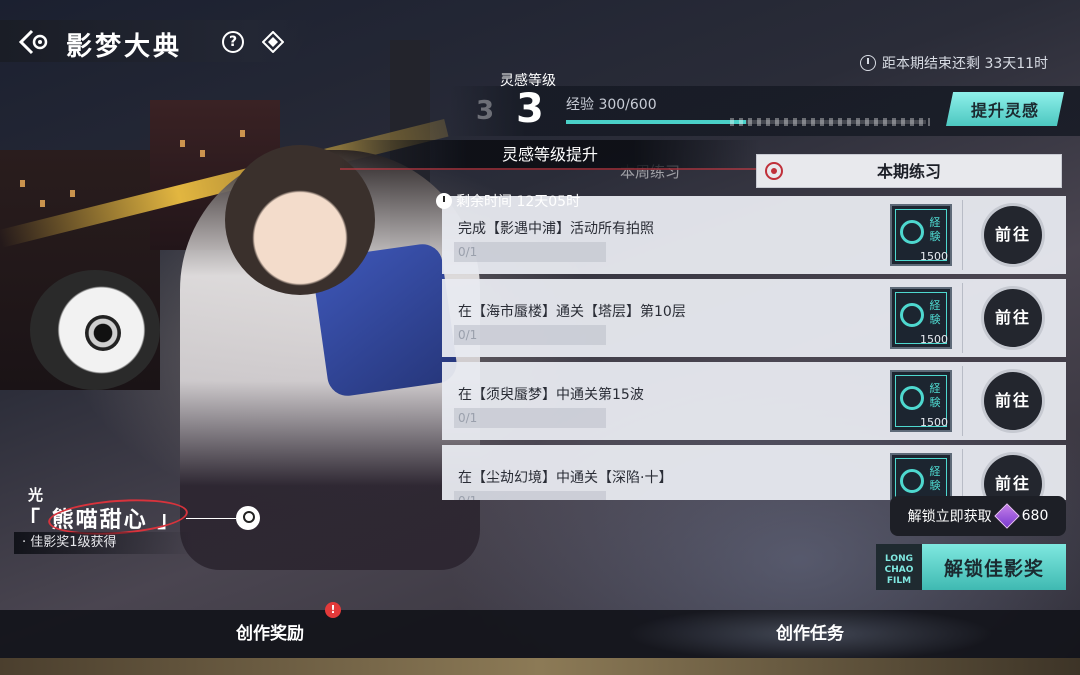 Image resolution: width=1080 pixels, height=675 pixels. Describe the element at coordinates (1005, 109) in the screenshot. I see `upgrade-inspiration-button: 提升灵感` at that location.